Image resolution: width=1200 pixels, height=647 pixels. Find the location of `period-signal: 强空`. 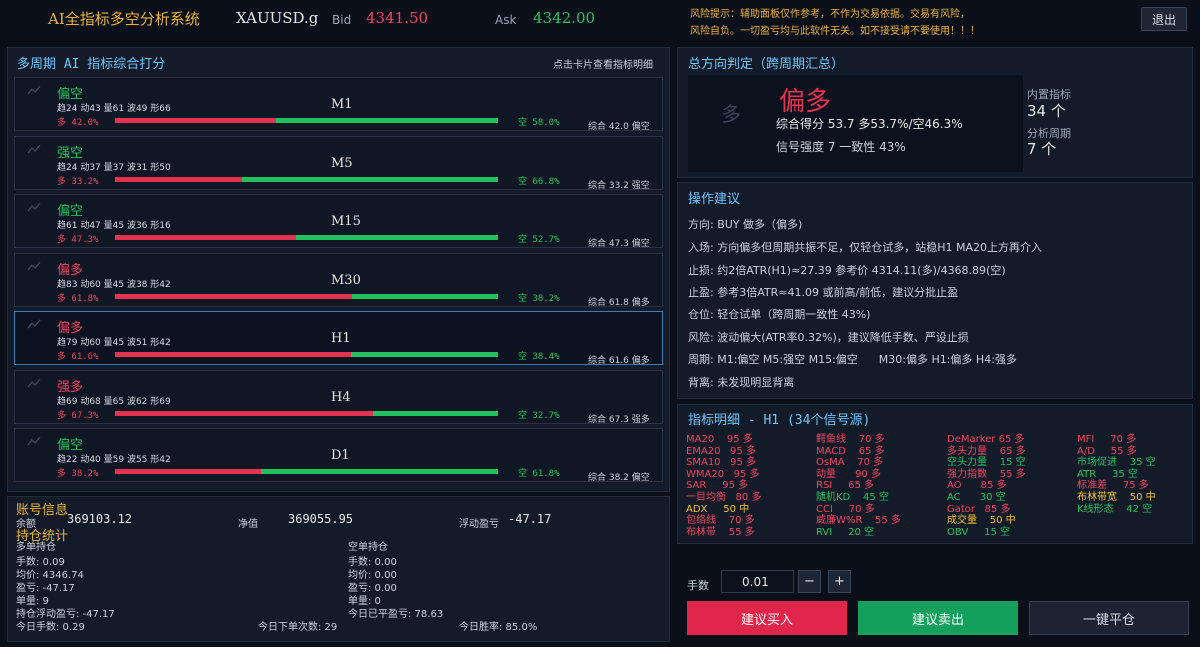

period-signal: 强空 is located at coordinates (70, 153).